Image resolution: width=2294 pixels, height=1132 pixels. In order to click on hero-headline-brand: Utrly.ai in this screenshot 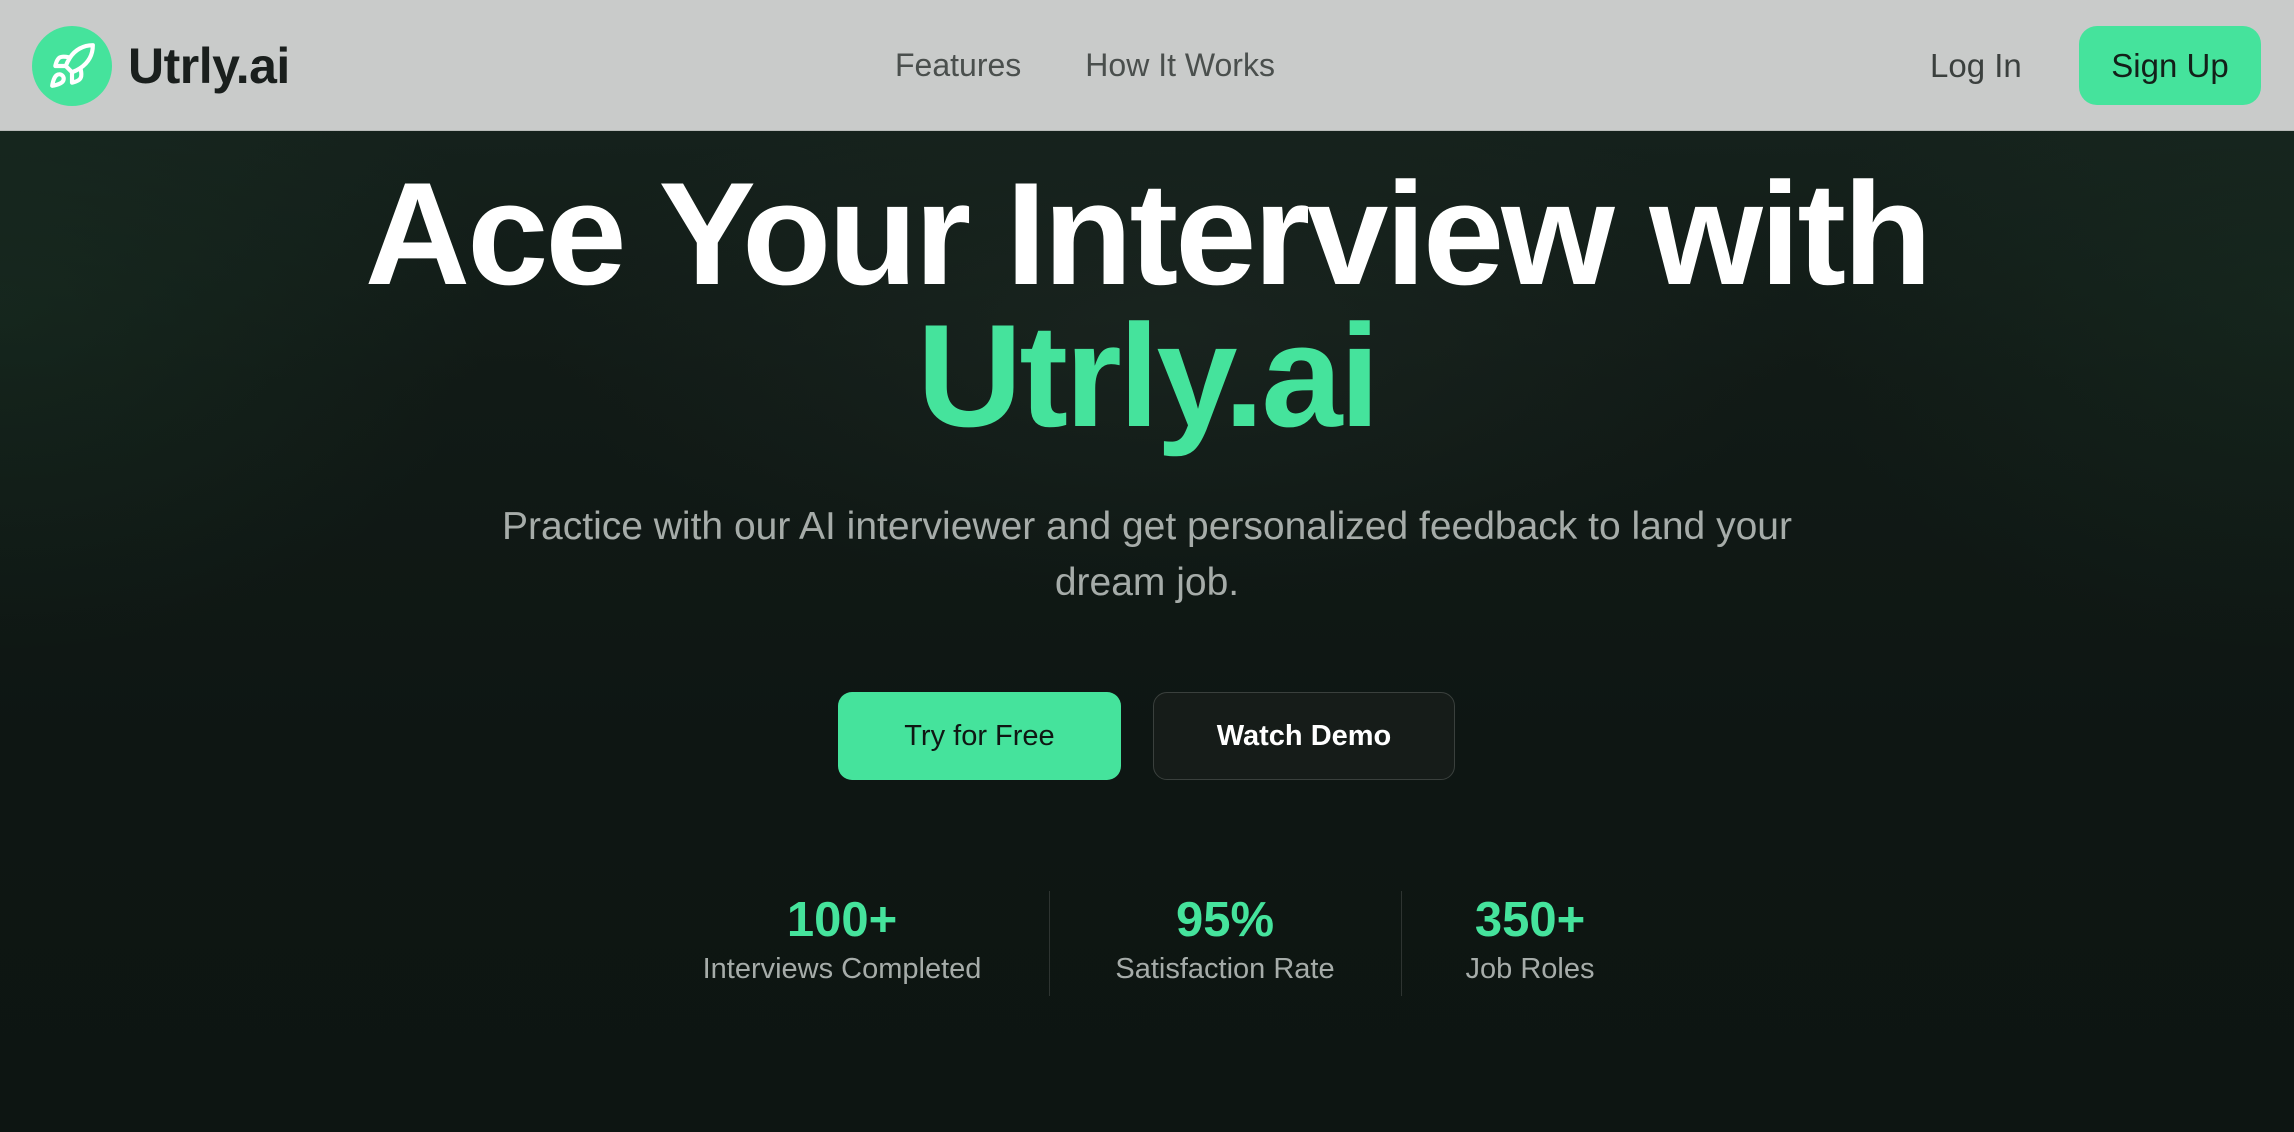, I will do `click(1148, 375)`.